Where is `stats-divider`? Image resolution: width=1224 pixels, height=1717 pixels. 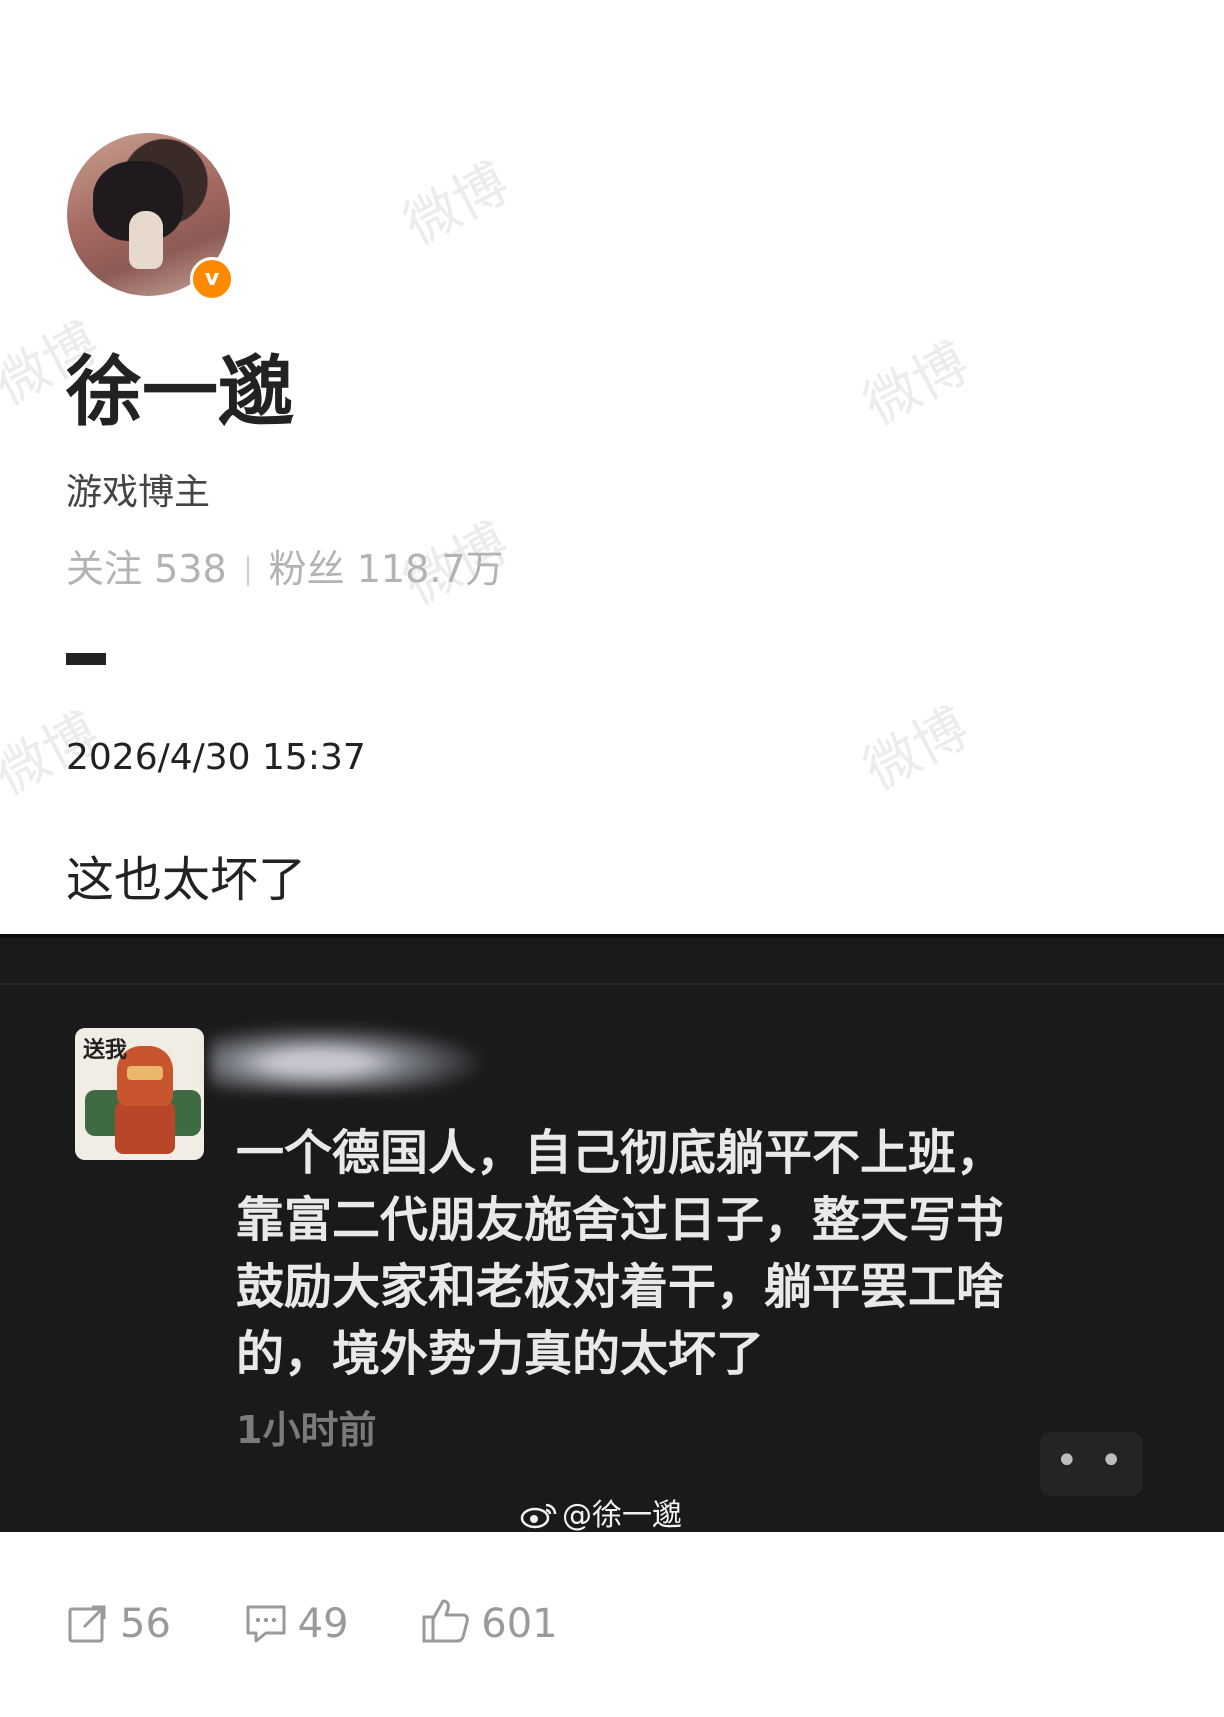 stats-divider is located at coordinates (247, 571).